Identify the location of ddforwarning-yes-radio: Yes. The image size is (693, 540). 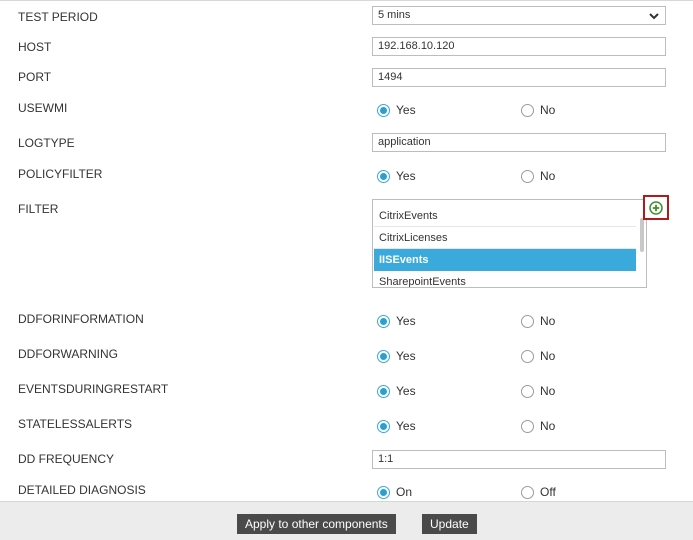
(396, 356).